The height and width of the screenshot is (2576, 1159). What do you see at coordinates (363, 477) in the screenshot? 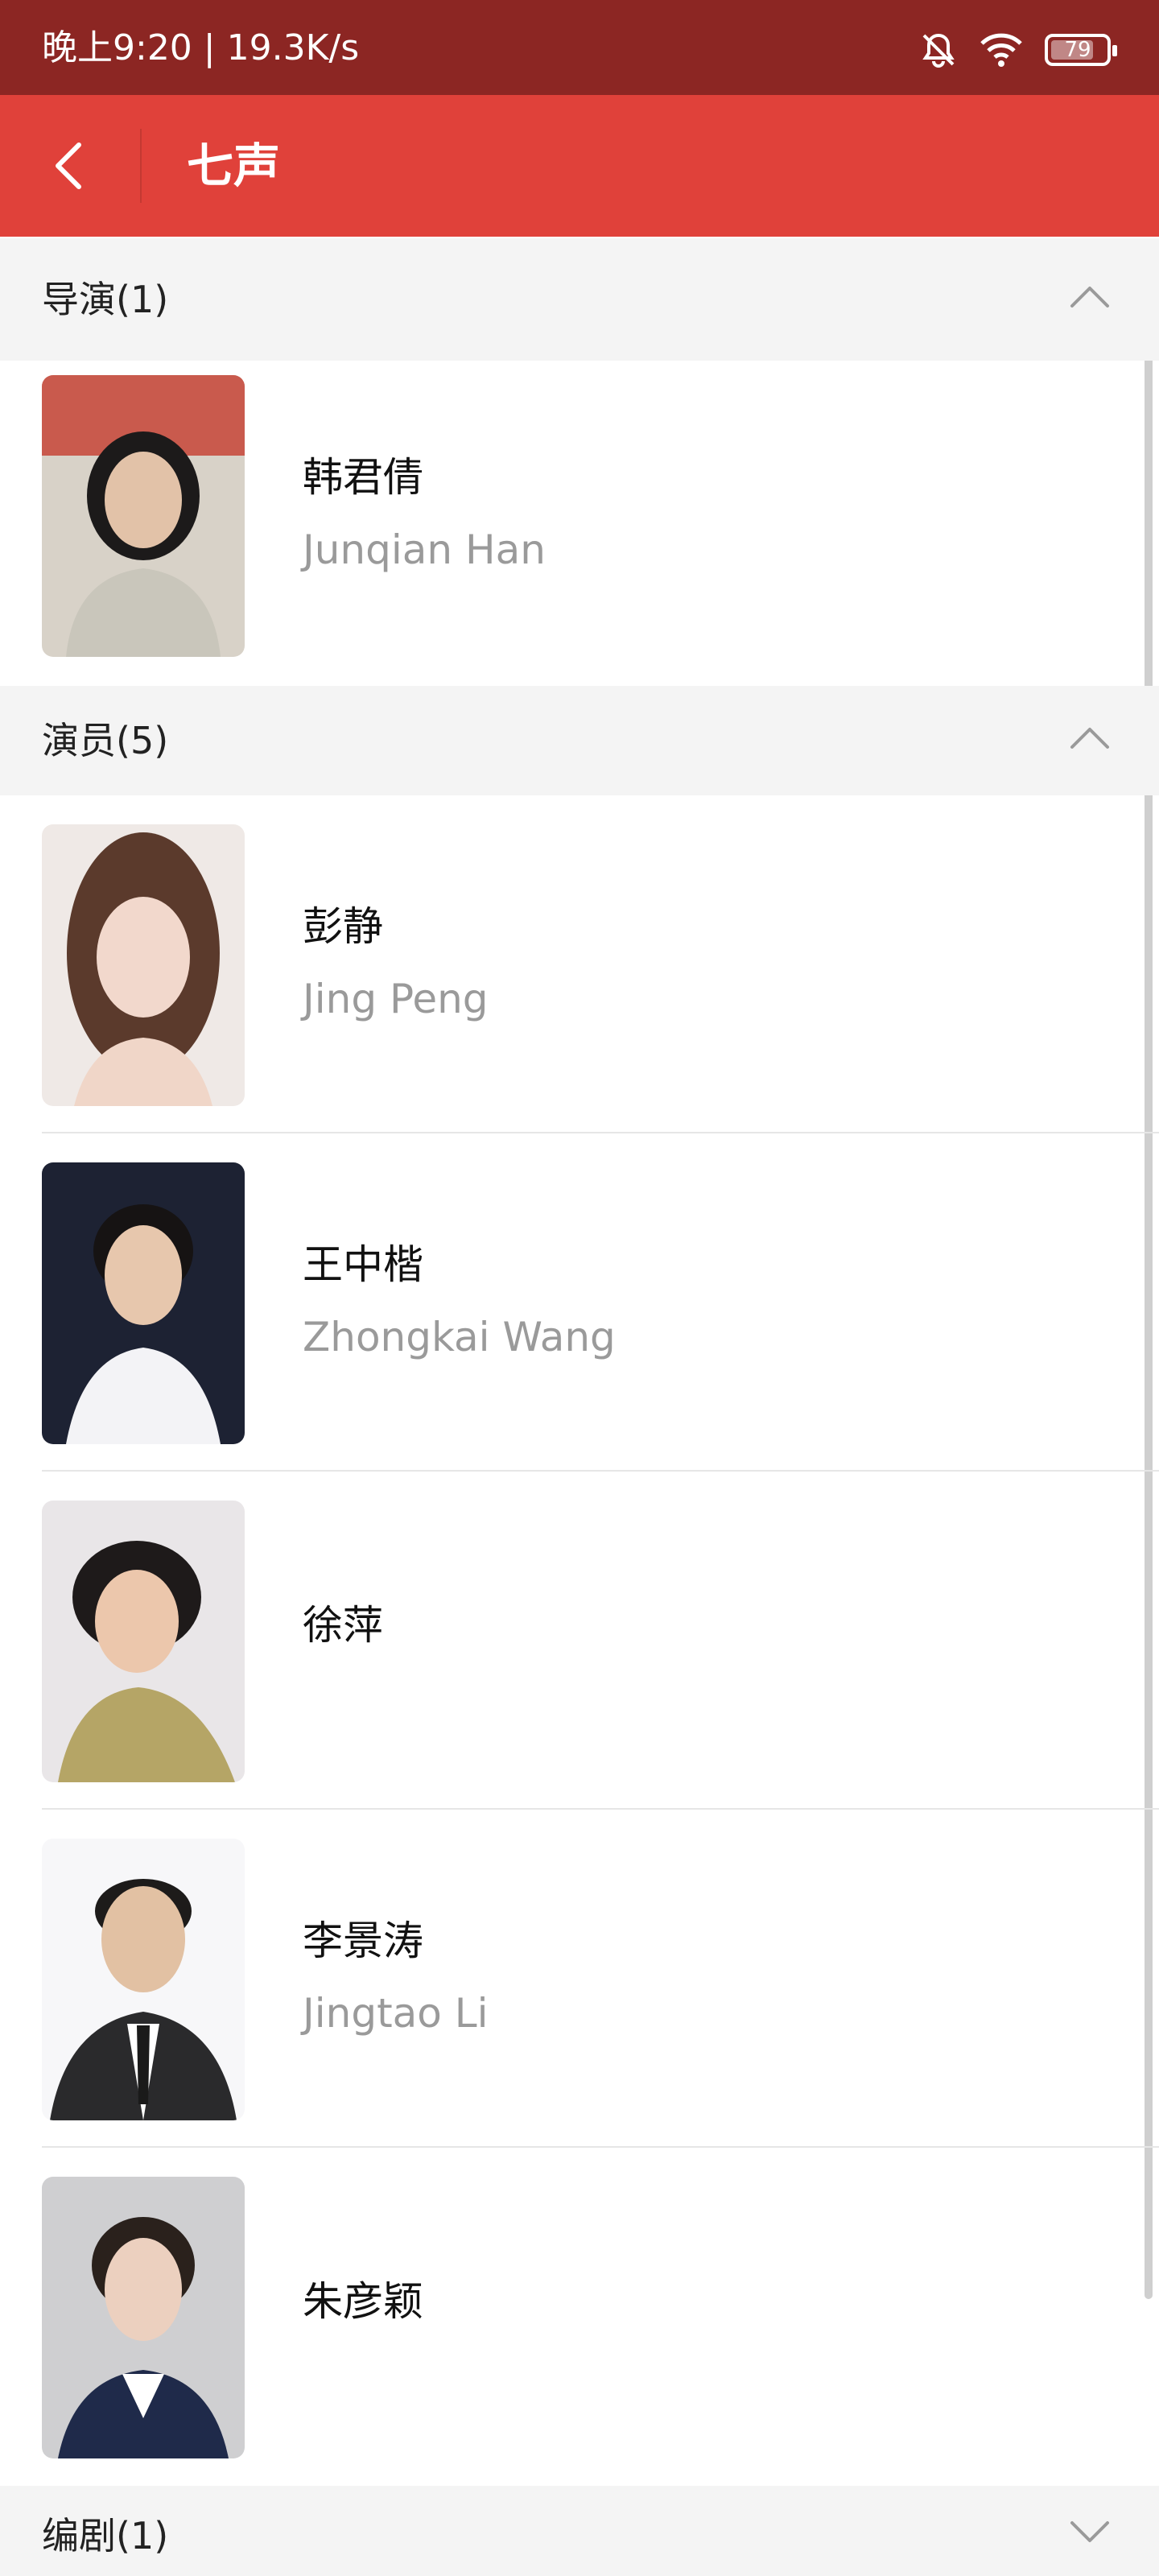
I see `person-name-cn: 韩君倩` at bounding box center [363, 477].